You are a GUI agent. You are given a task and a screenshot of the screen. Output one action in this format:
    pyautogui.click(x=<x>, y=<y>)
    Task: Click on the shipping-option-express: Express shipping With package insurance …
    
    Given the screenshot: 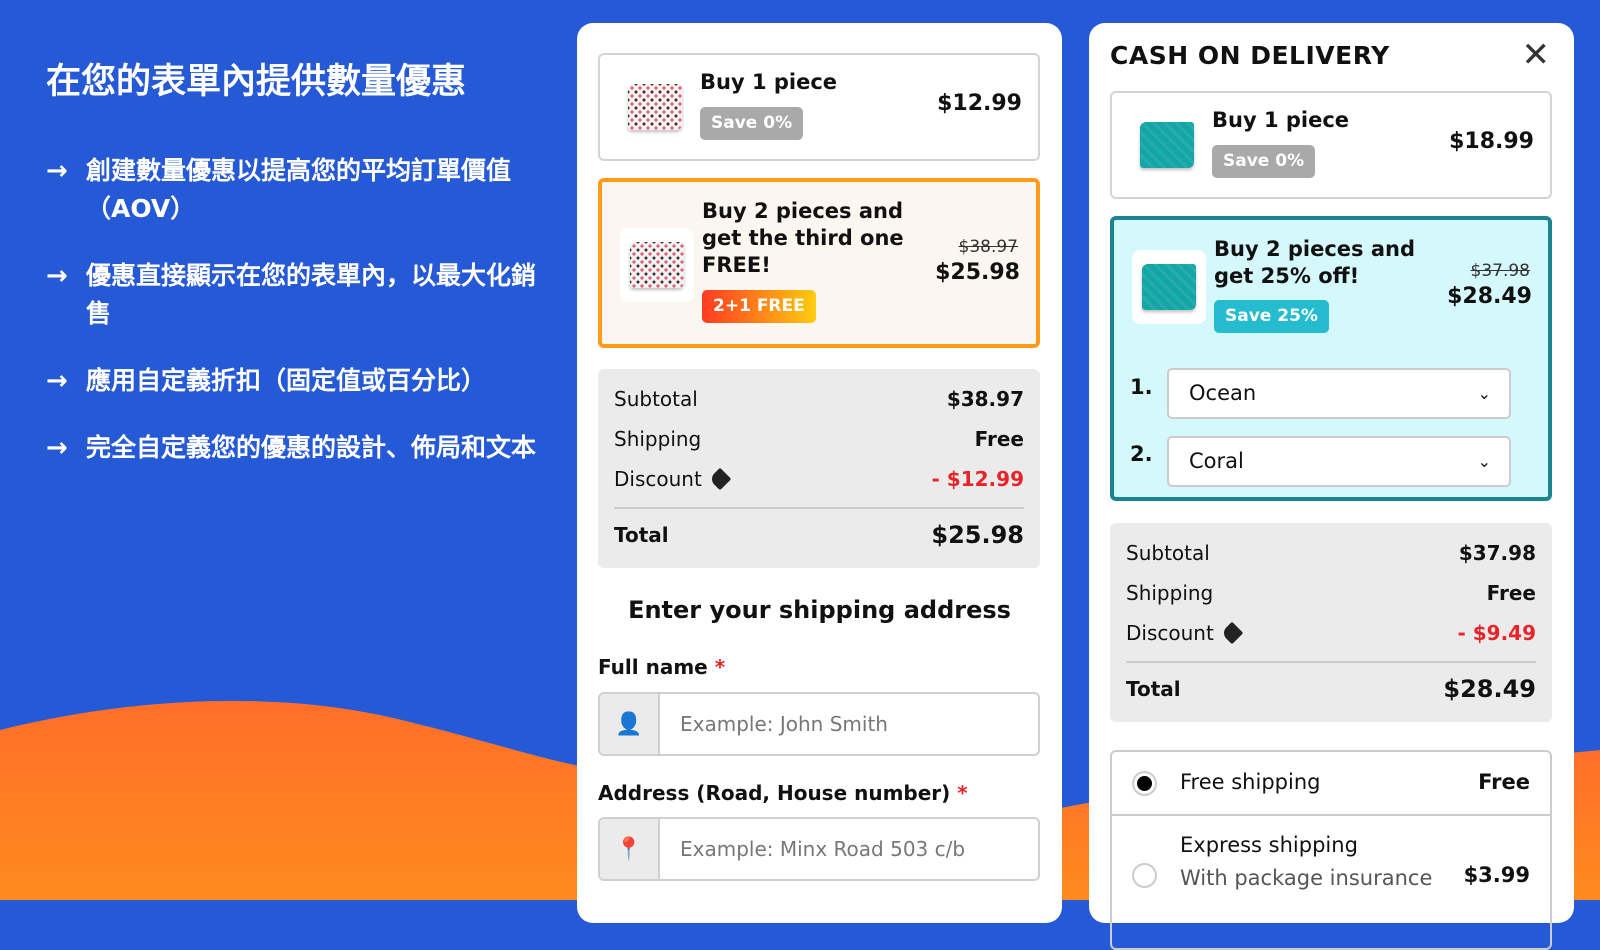 What is the action you would take?
    pyautogui.click(x=1331, y=871)
    